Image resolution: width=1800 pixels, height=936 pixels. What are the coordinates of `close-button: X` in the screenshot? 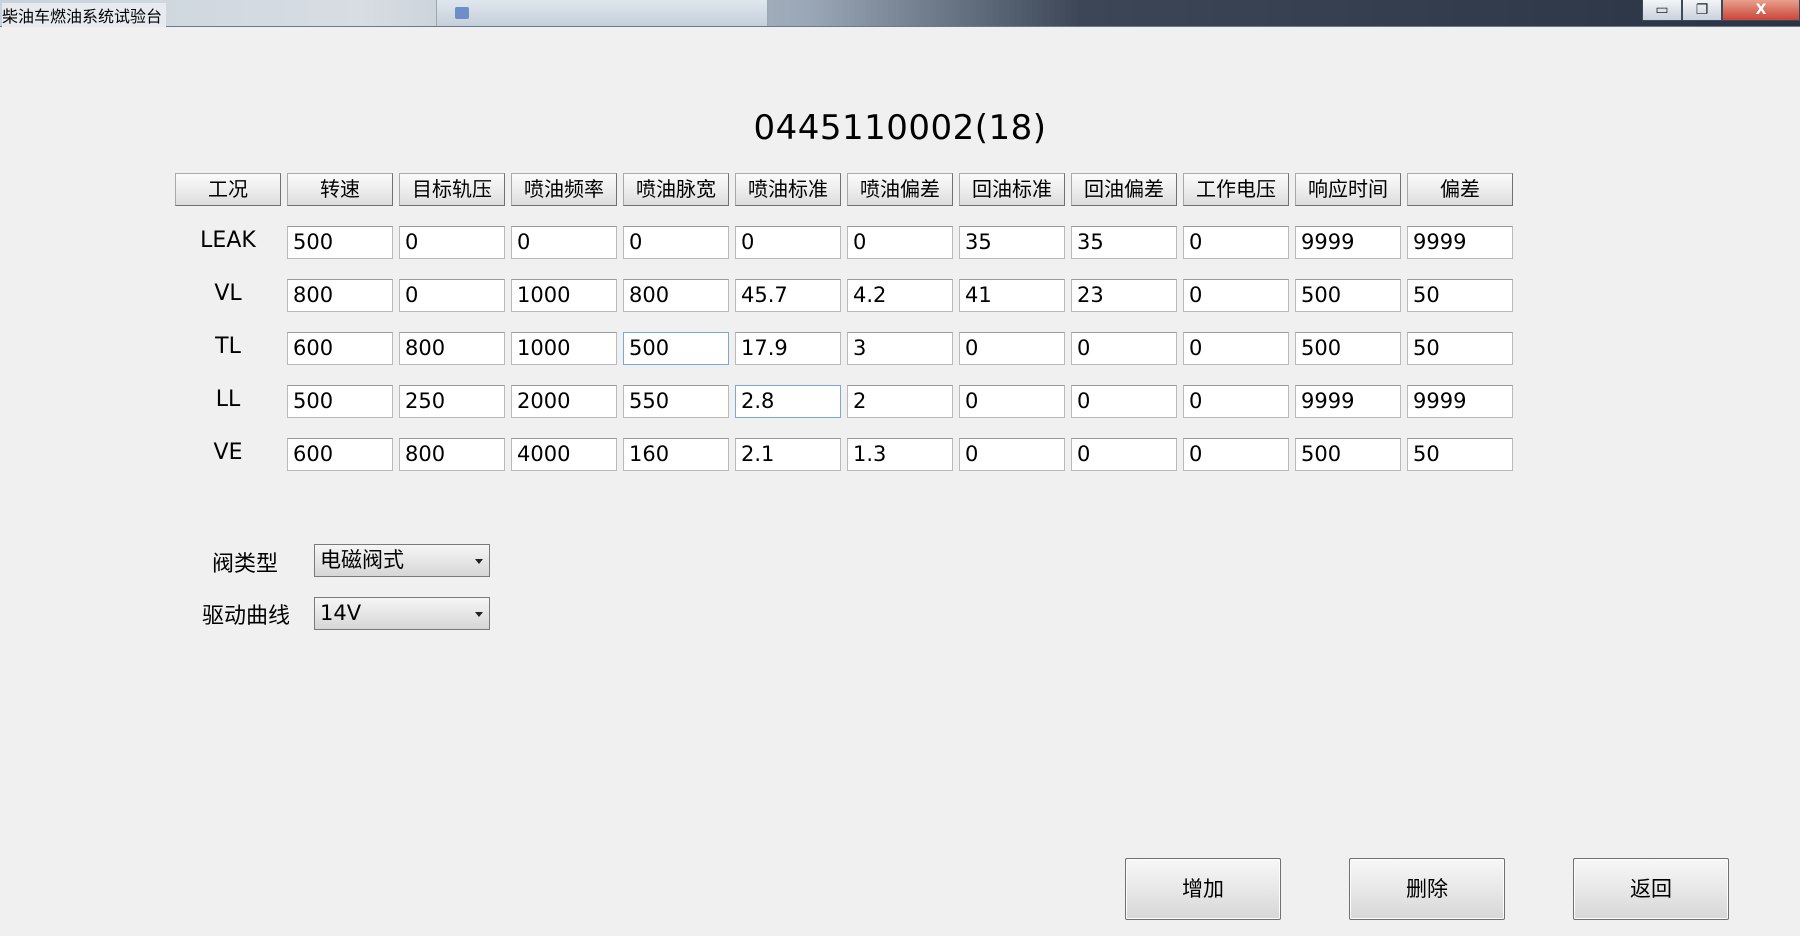 It's located at (1761, 10).